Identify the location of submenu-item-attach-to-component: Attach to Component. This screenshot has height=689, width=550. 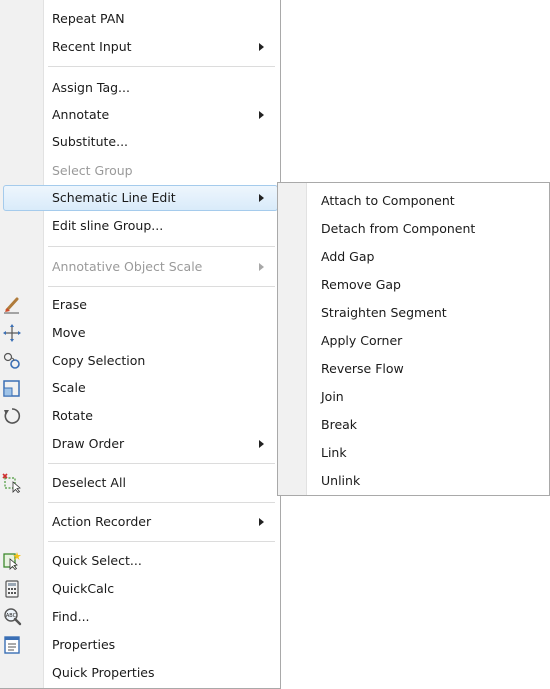
(413, 201).